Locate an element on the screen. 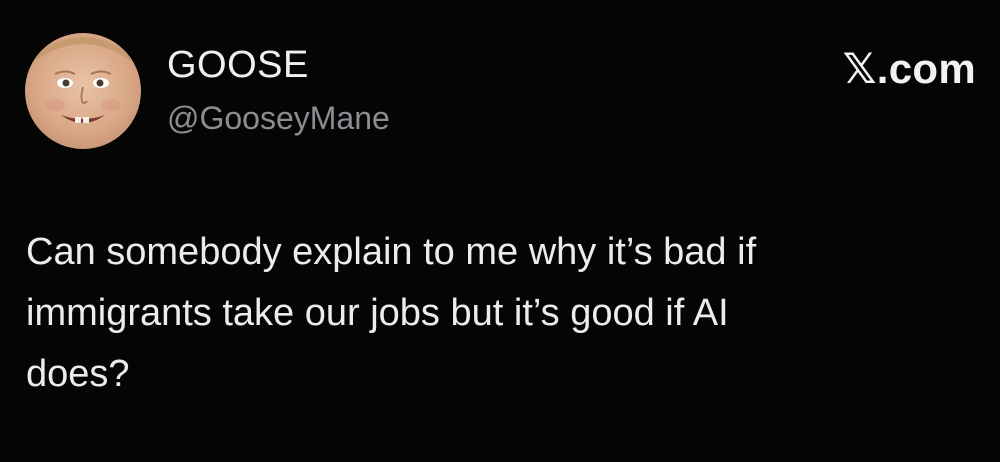 Image resolution: width=1000 pixels, height=462 pixels. user-handle: @GooseyMane is located at coordinates (278, 118).